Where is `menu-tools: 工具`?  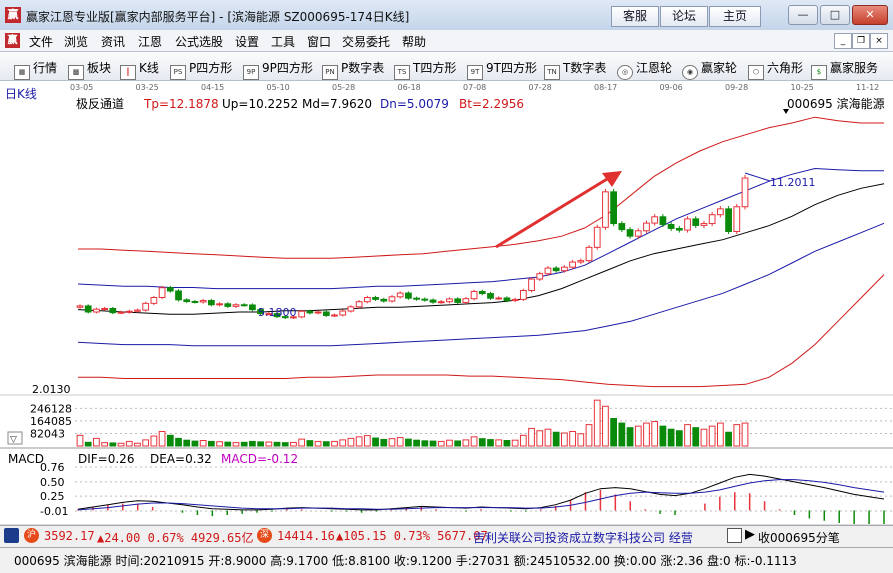
menu-tools: 工具 is located at coordinates (283, 41).